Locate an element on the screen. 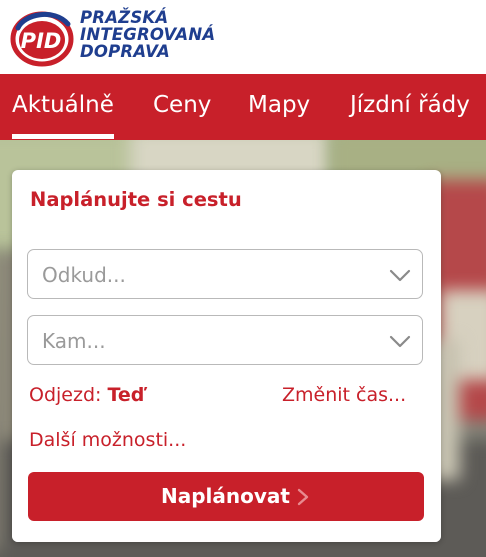 The width and height of the screenshot is (486, 557). departure-label: Odjezd: is located at coordinates (65, 395).